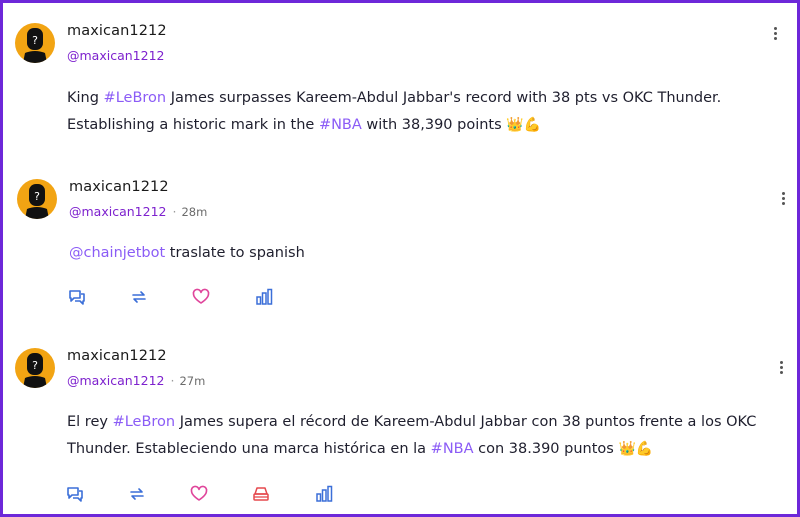  Describe the element at coordinates (90, 422) in the screenshot. I see `text-segment: El rey` at that location.